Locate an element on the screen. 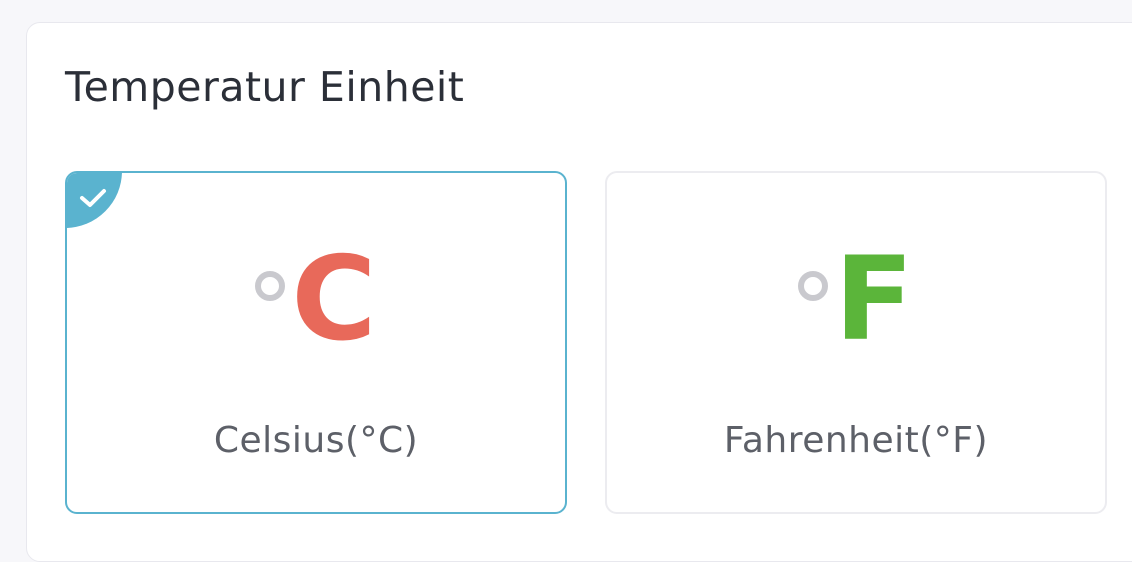 The width and height of the screenshot is (1132, 562). celsius-symbol: C is located at coordinates (316, 300).